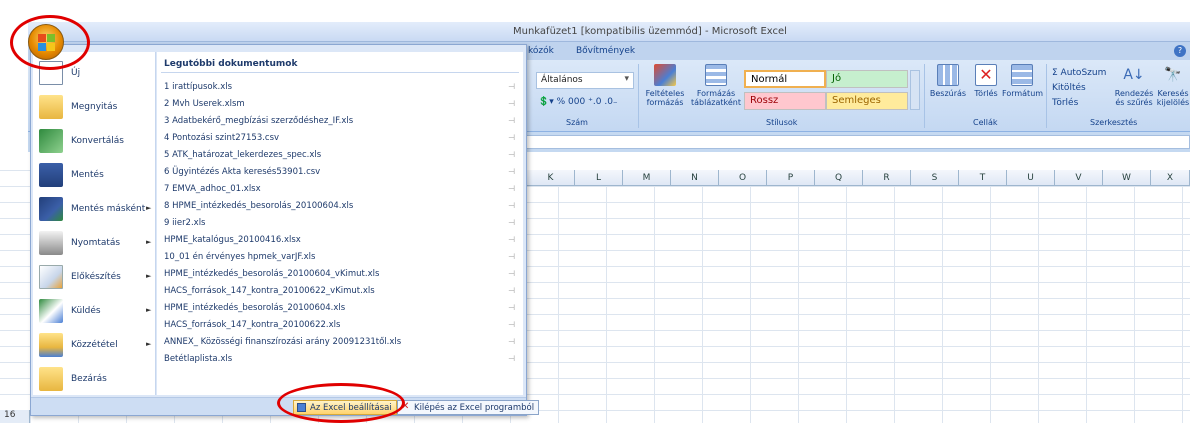 This screenshot has height=423, width=1190. What do you see at coordinates (665, 98) in the screenshot?
I see `conditional-format-label: Feltételes formázás` at bounding box center [665, 98].